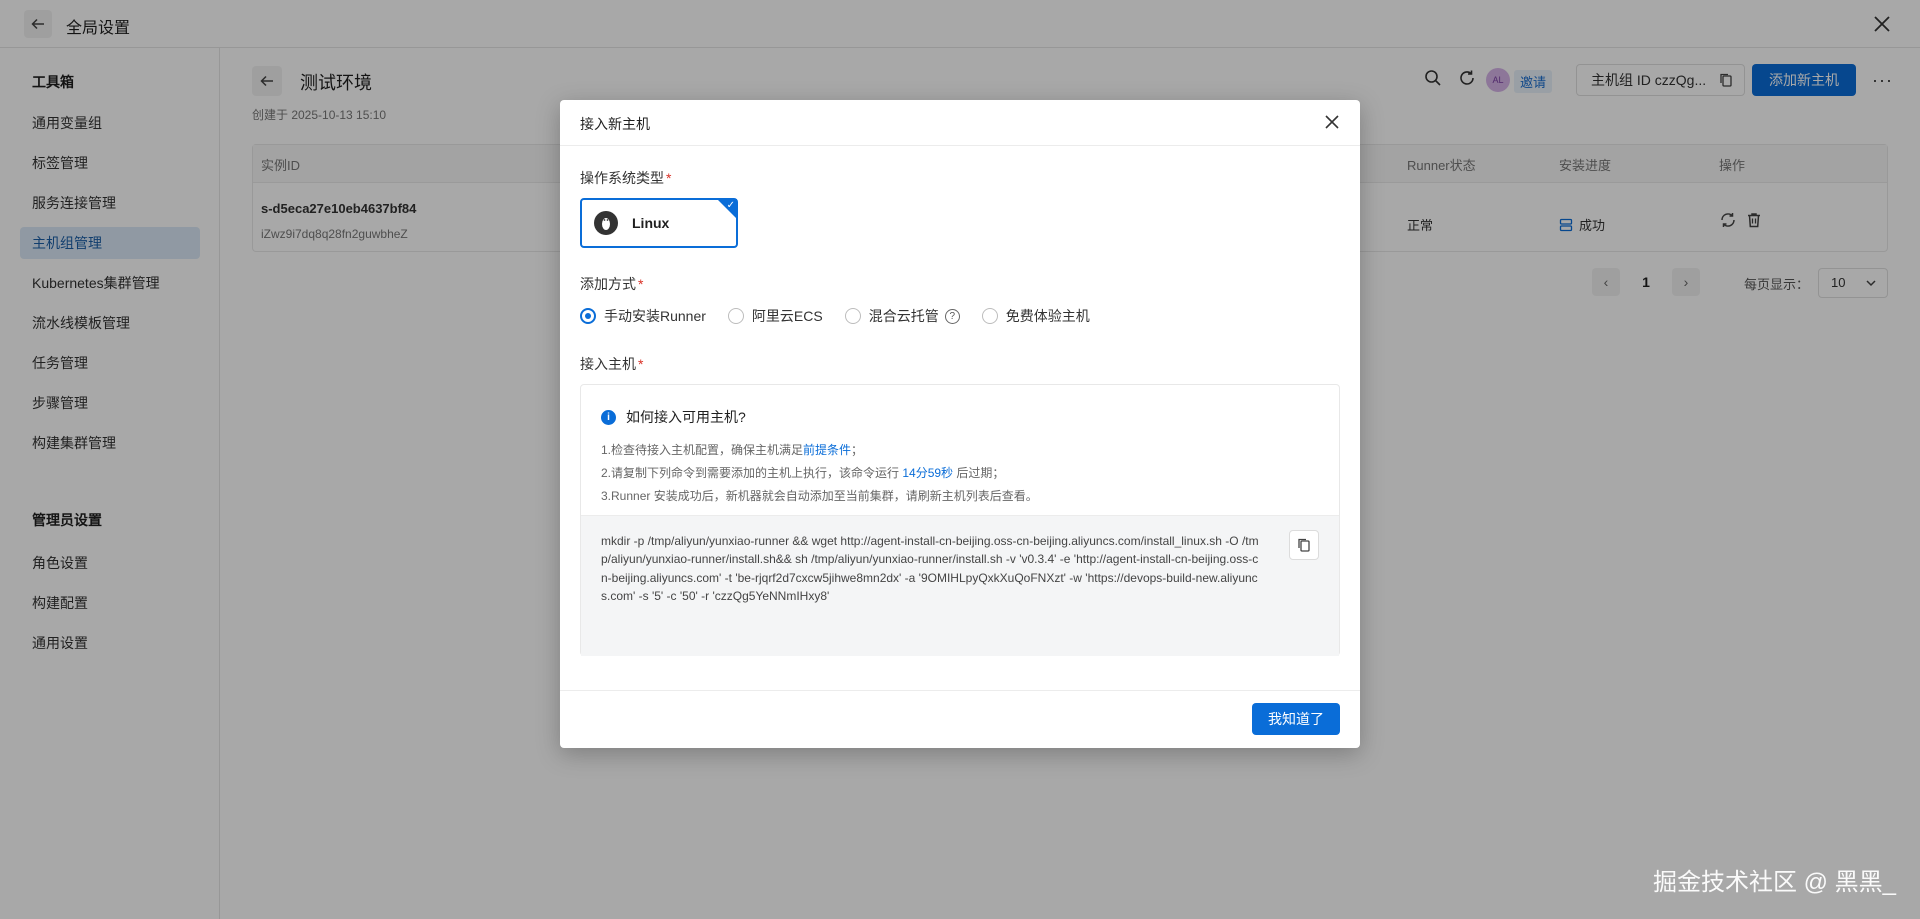 The height and width of the screenshot is (919, 1920). I want to click on add-method-label: 添加方式 *, so click(612, 284).